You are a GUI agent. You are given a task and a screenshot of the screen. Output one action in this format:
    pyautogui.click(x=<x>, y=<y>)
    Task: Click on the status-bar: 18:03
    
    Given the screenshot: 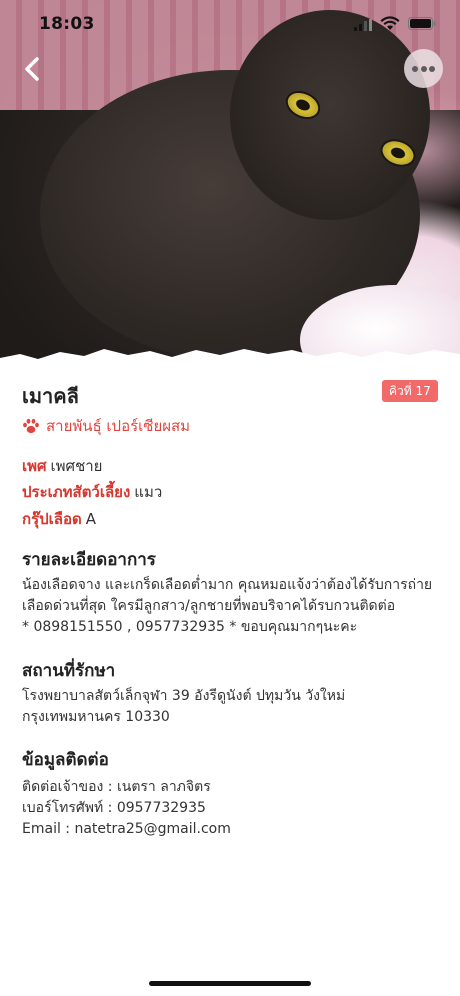 What is the action you would take?
    pyautogui.click(x=230, y=24)
    